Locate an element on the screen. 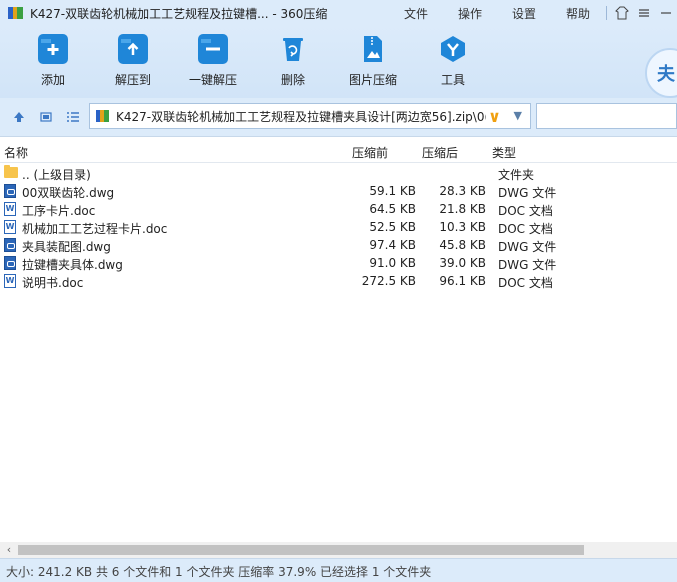 The width and height of the screenshot is (677, 582). scrollbar-thumb is located at coordinates (301, 550).